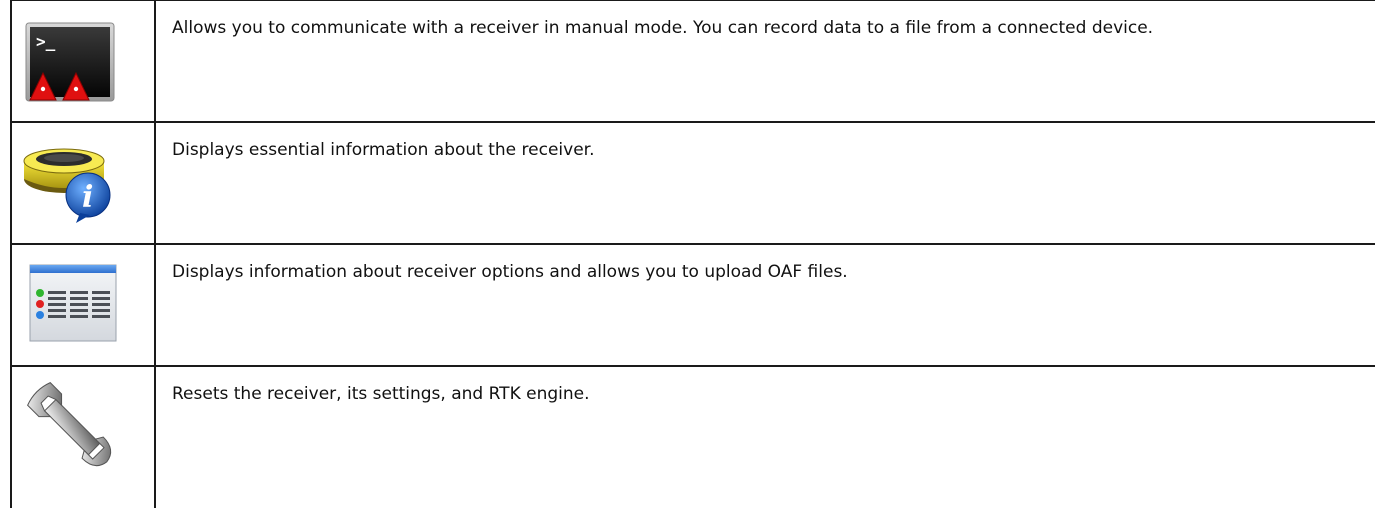  I want to click on wrench-icon, so click(69, 424).